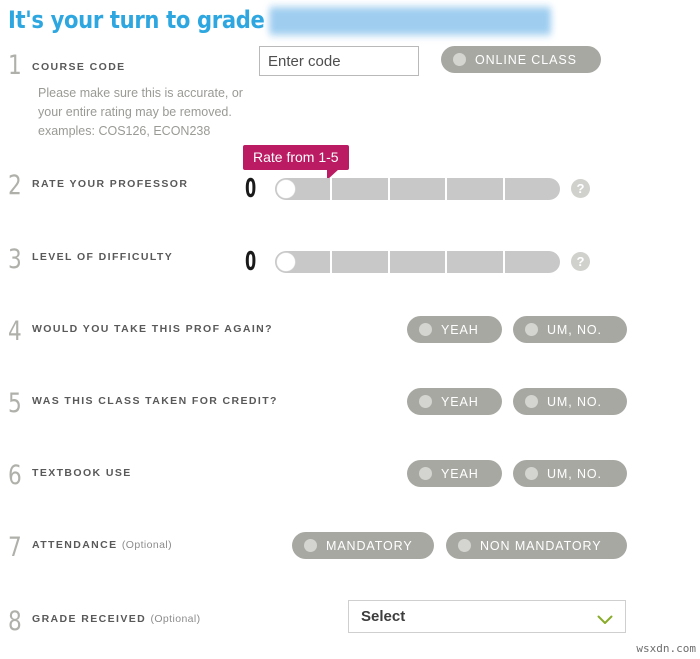 This screenshot has height=659, width=700. I want to click on for-credit-no-label: UM, NO., so click(574, 401).